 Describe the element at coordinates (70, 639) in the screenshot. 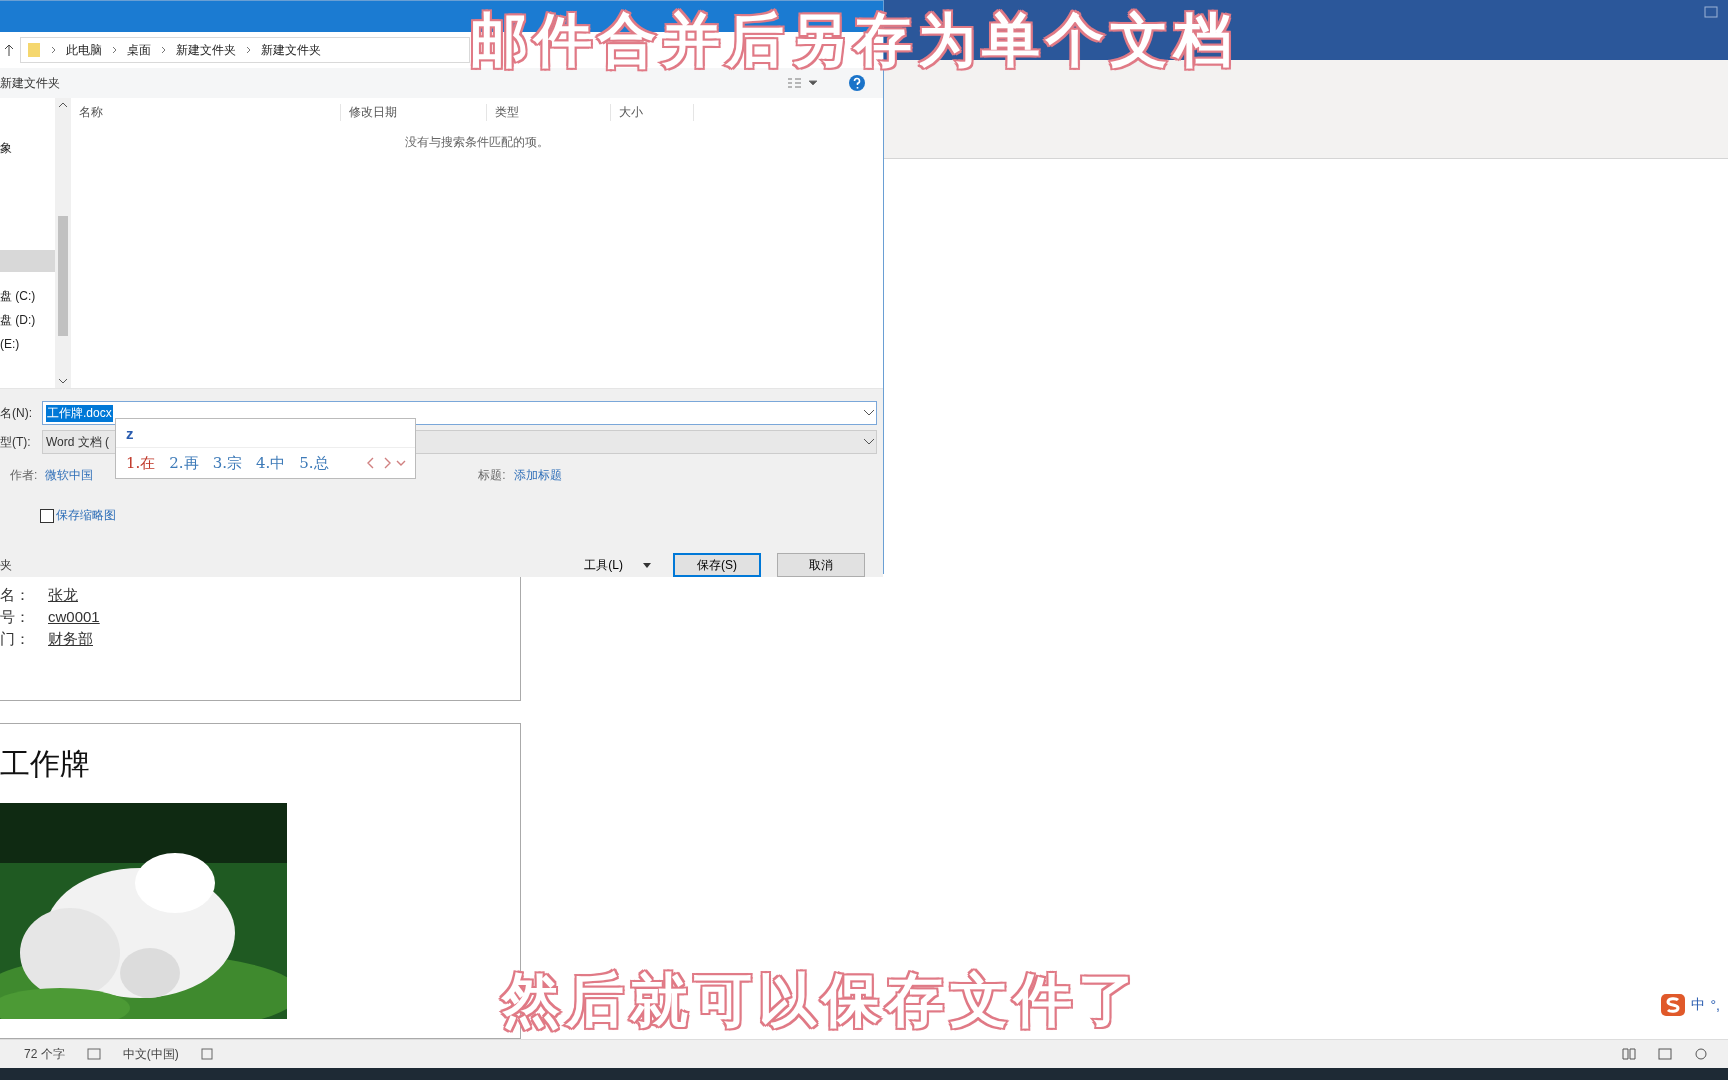

I see `field-value: 财务部` at that location.